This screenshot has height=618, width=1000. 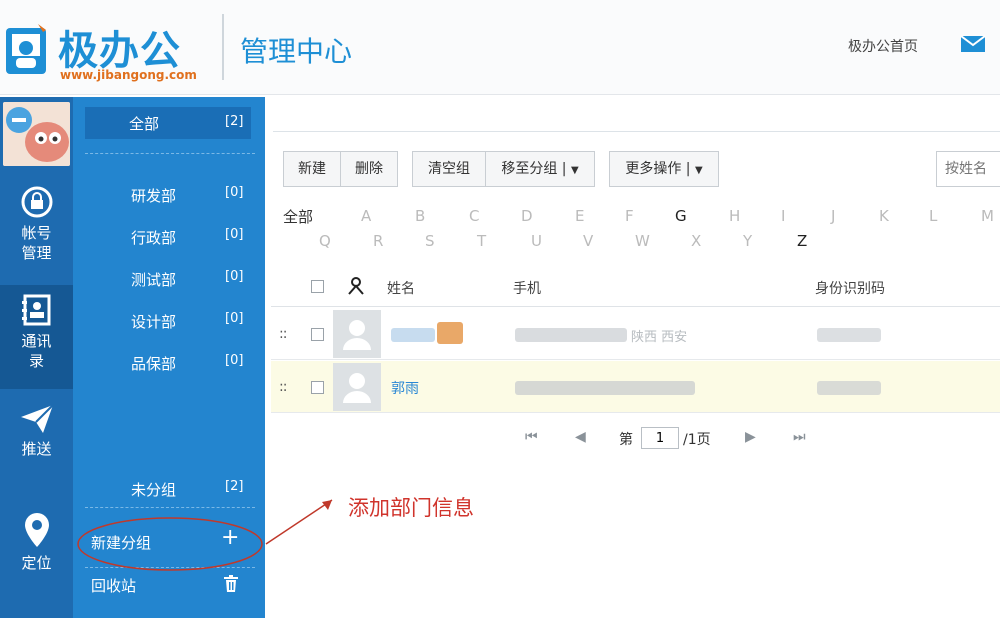 What do you see at coordinates (299, 522) in the screenshot?
I see `annotation-arrow` at bounding box center [299, 522].